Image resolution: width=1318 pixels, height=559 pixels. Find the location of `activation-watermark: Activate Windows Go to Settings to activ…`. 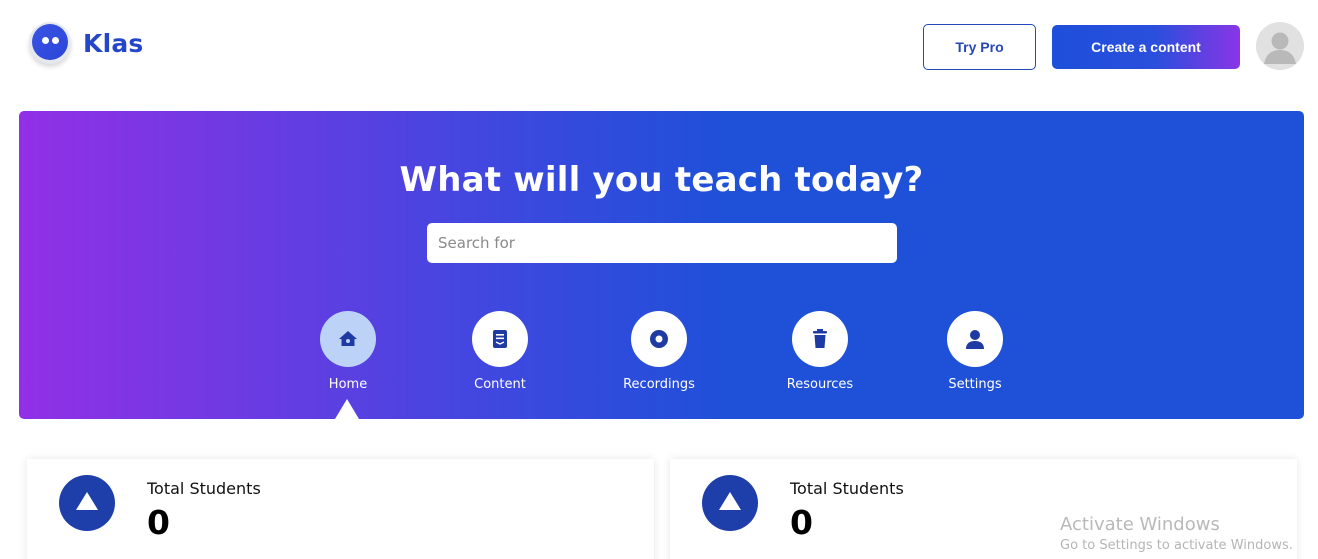

activation-watermark: Activate Windows Go to Settings to activ… is located at coordinates (1176, 533).